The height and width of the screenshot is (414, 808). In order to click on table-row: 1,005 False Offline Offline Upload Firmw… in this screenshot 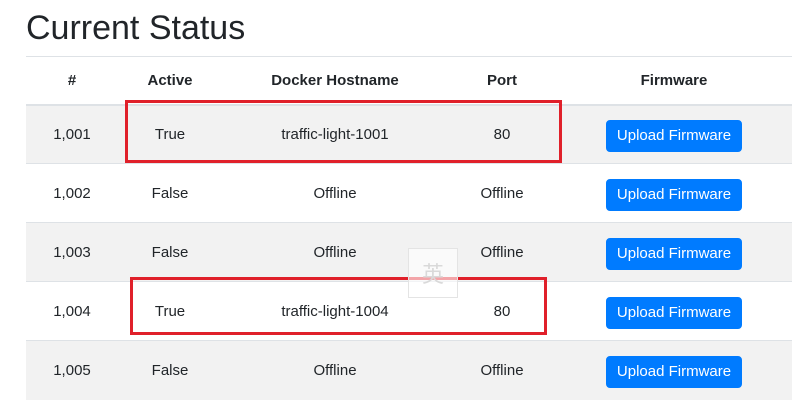, I will do `click(409, 370)`.